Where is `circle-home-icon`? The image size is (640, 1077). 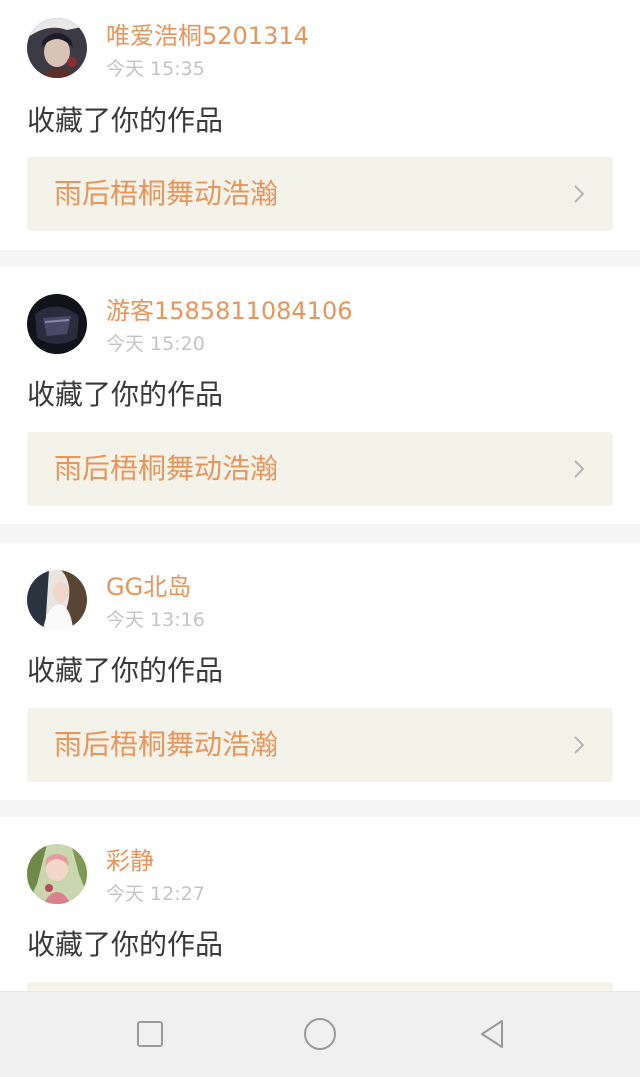 circle-home-icon is located at coordinates (320, 1034).